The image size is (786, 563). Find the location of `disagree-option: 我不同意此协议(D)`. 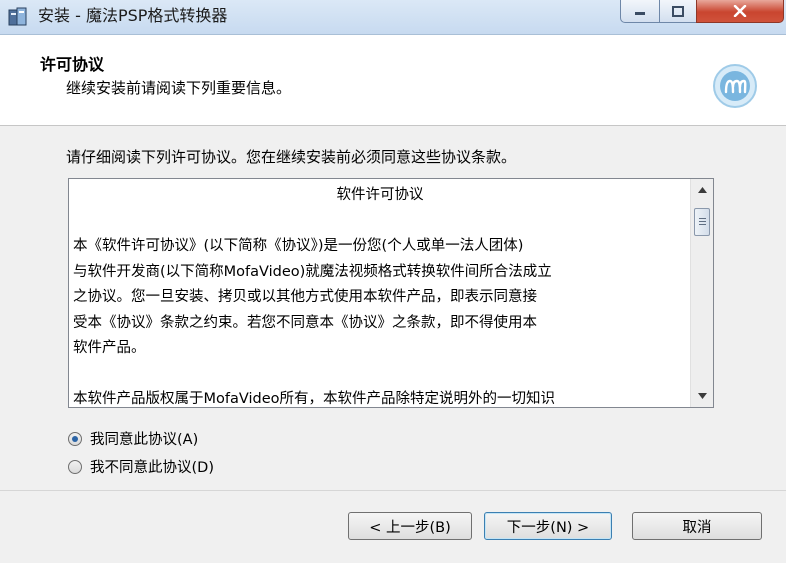

disagree-option: 我不同意此协议(D) is located at coordinates (141, 466).